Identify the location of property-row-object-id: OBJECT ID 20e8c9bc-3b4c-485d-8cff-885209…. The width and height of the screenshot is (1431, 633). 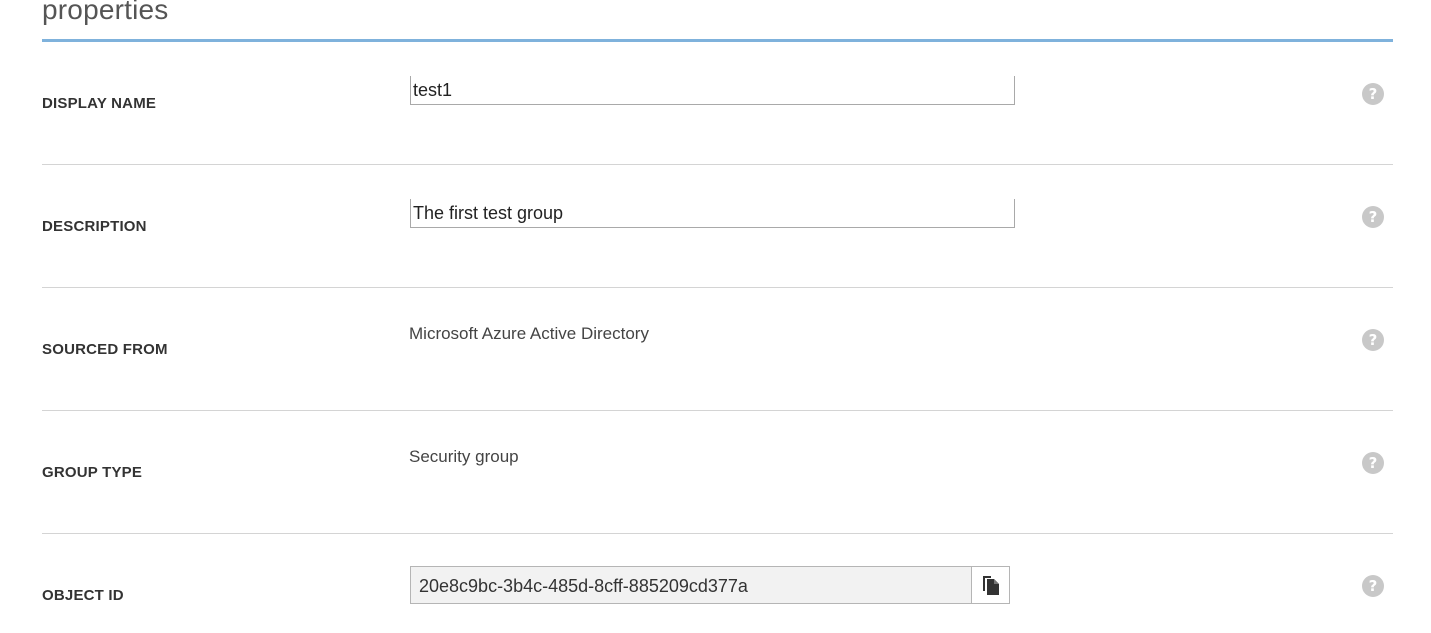
(717, 583).